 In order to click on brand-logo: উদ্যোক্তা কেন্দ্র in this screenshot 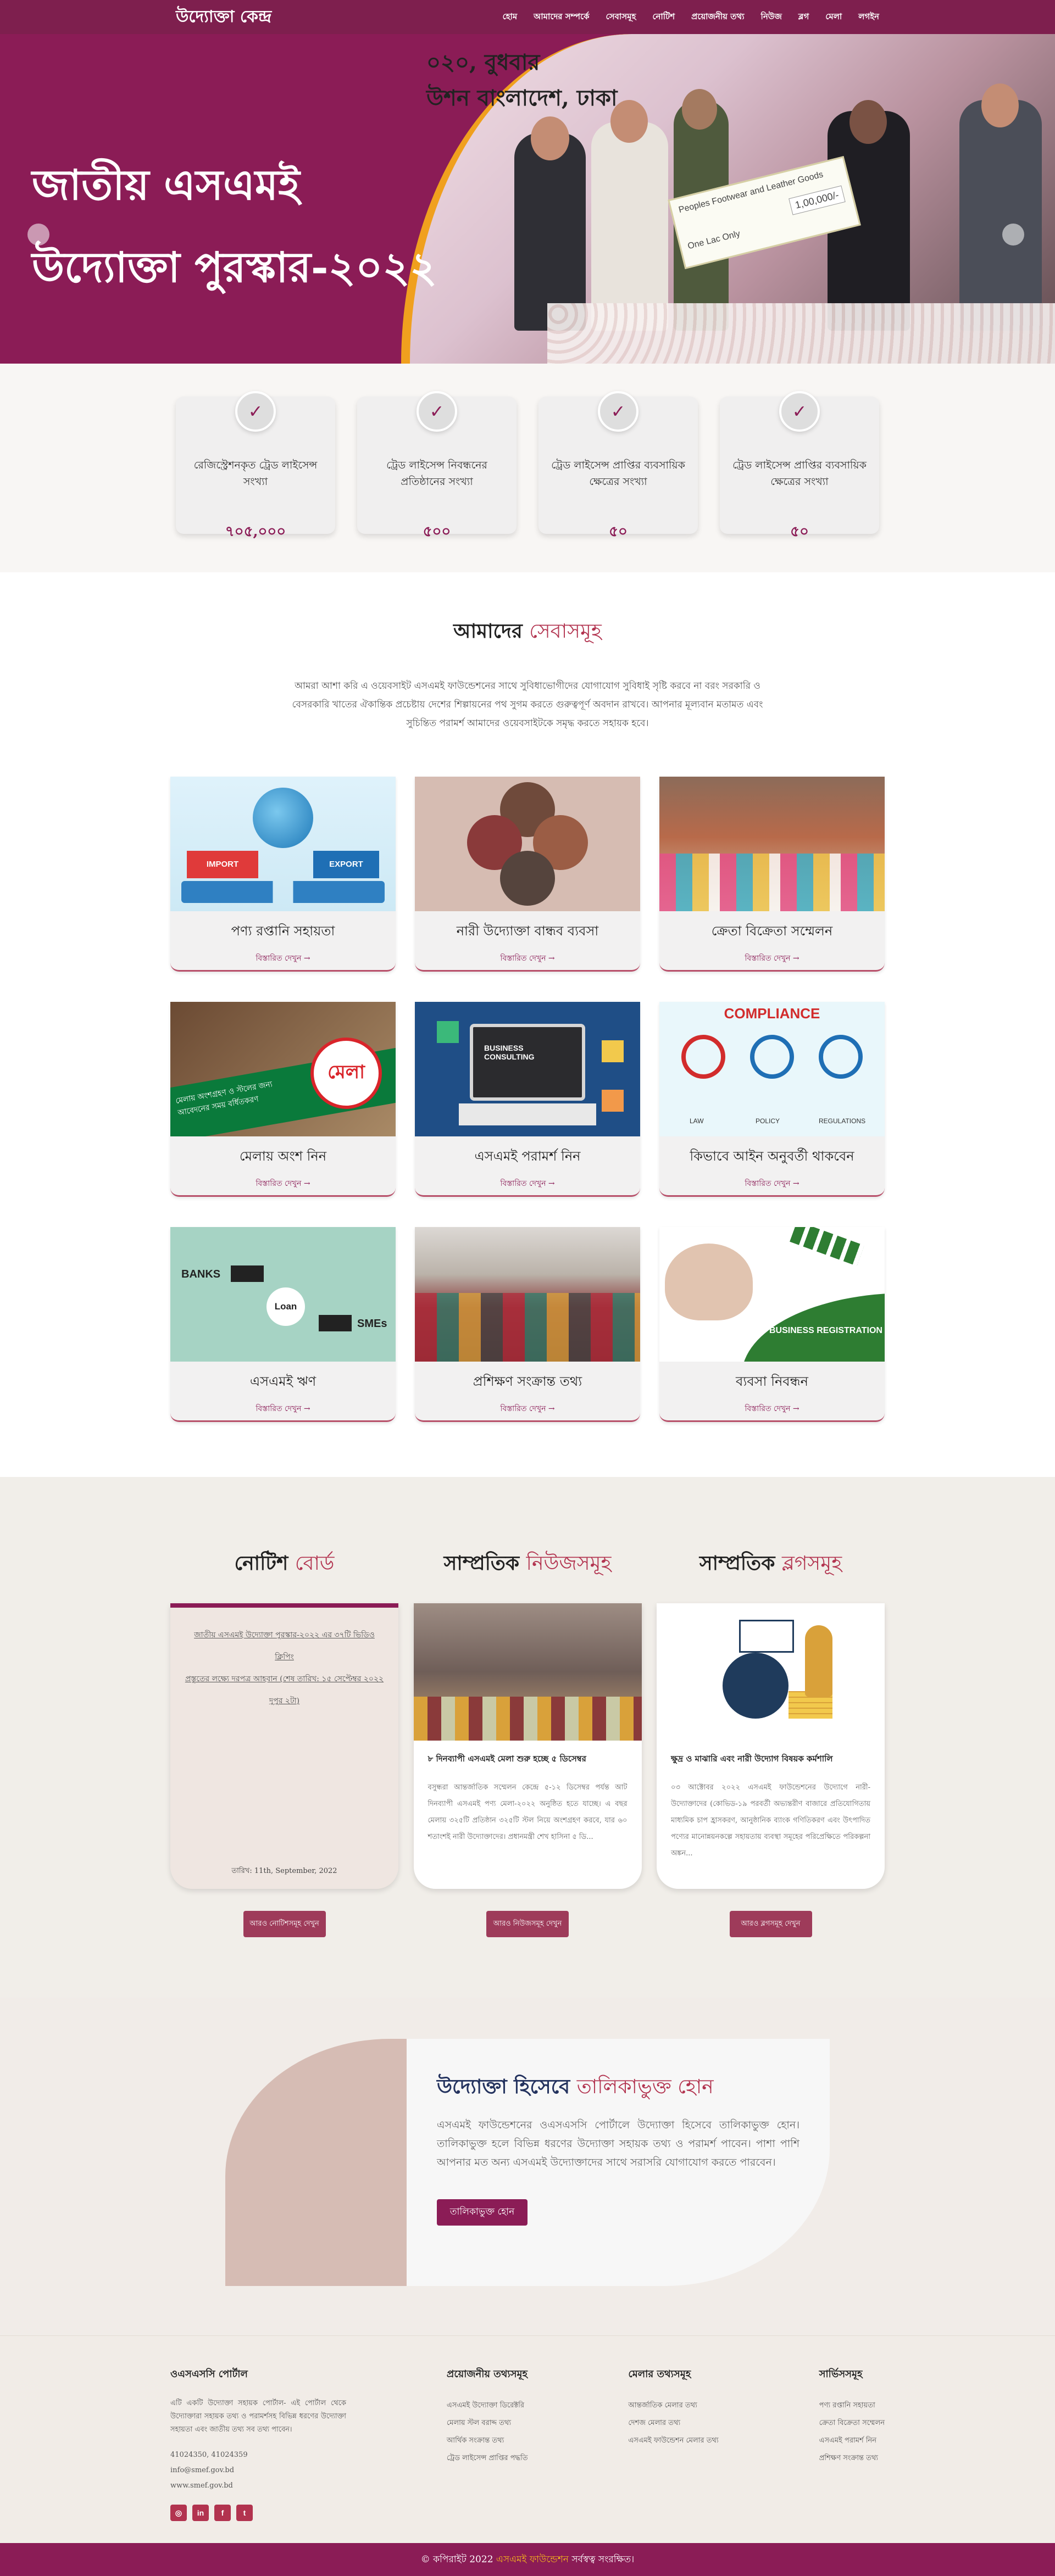, I will do `click(223, 17)`.